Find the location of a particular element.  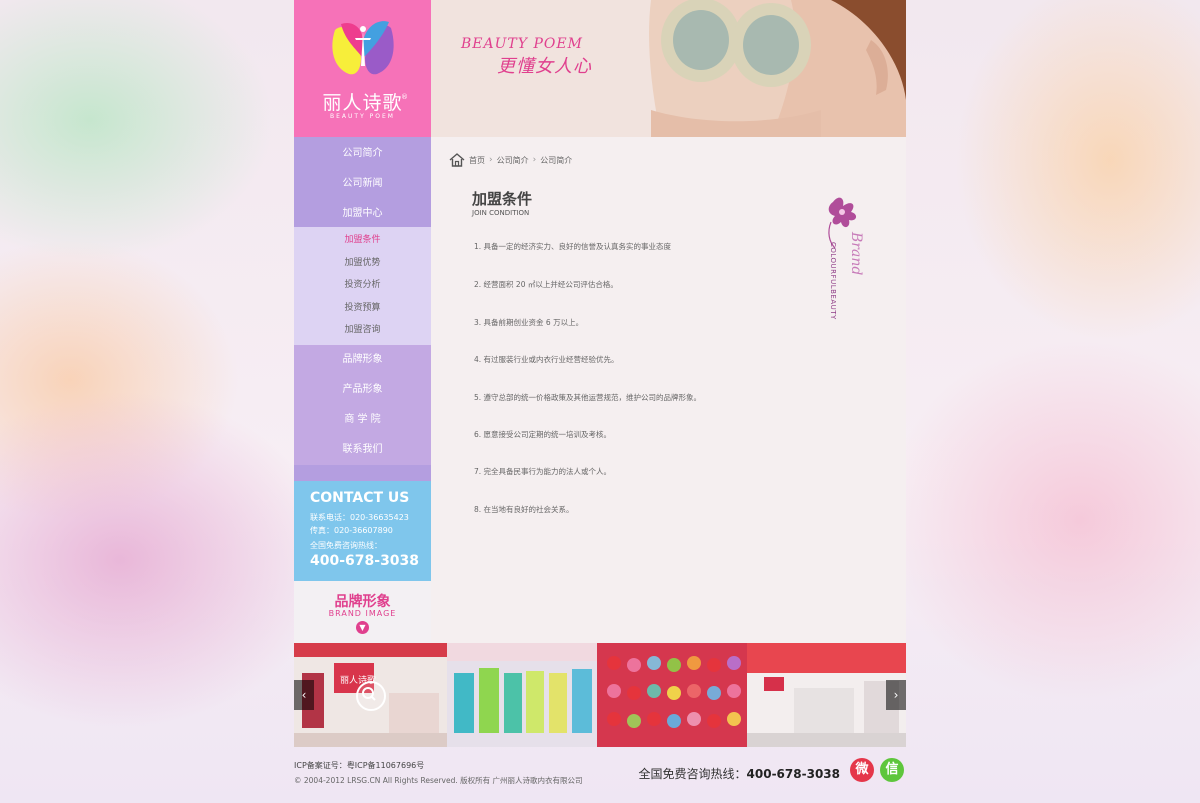

top-banner: BEAUTY POEM 更懂女人心 is located at coordinates (668, 68).